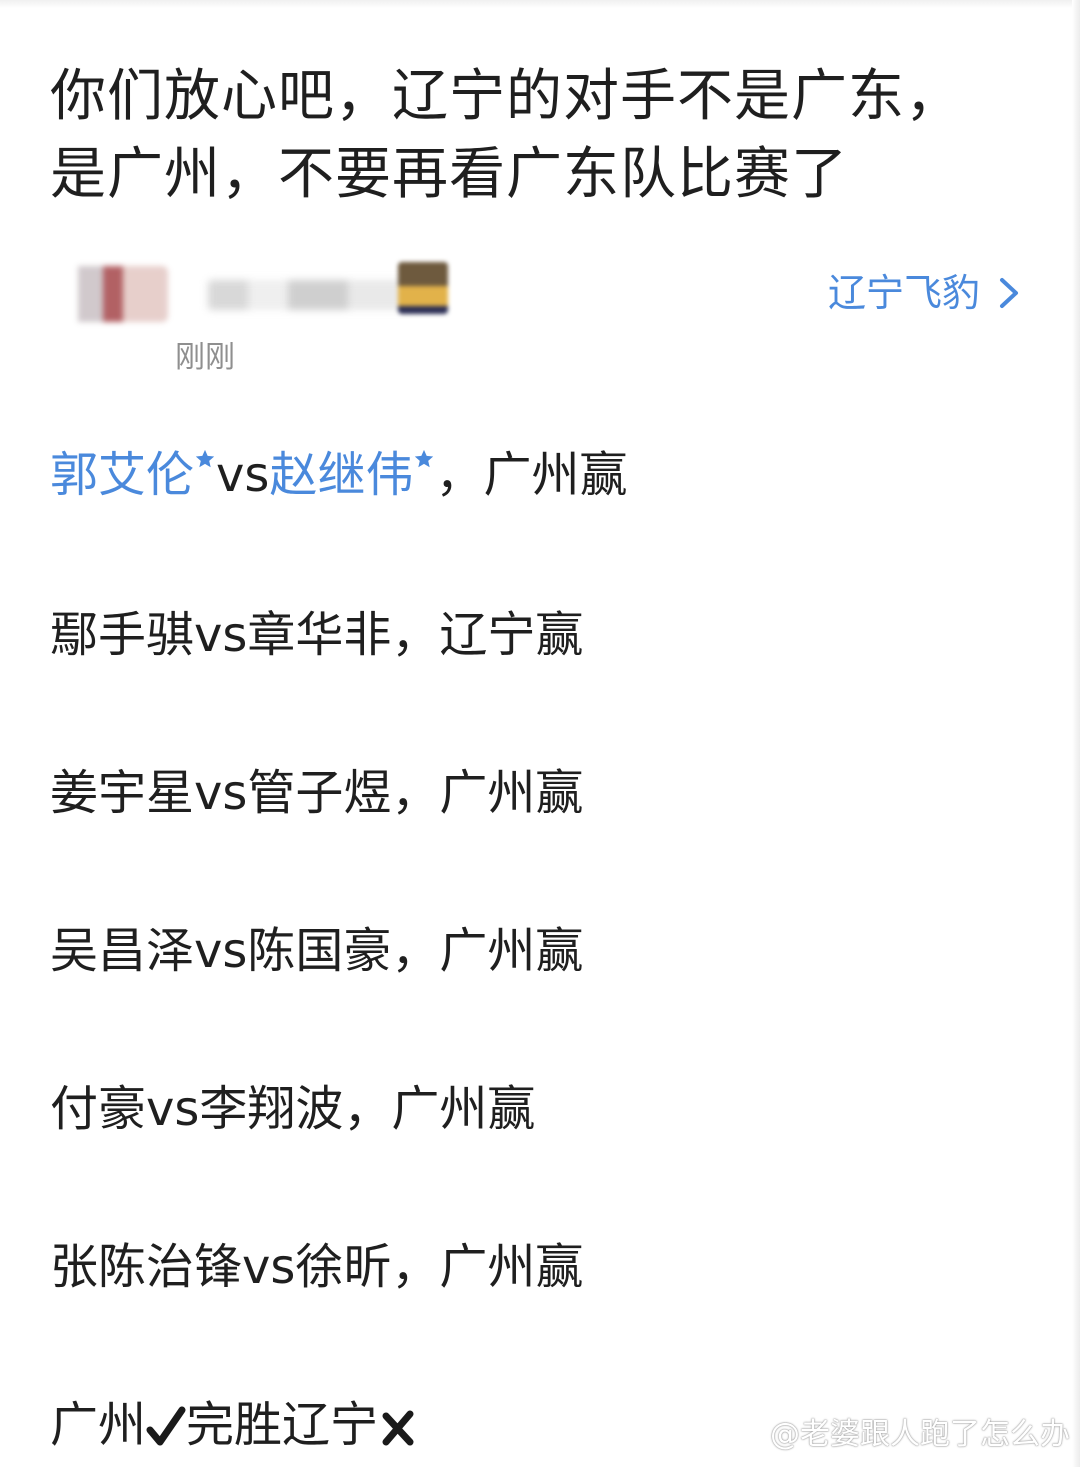 The width and height of the screenshot is (1080, 1467). What do you see at coordinates (423, 288) in the screenshot?
I see `user-badge-blurred` at bounding box center [423, 288].